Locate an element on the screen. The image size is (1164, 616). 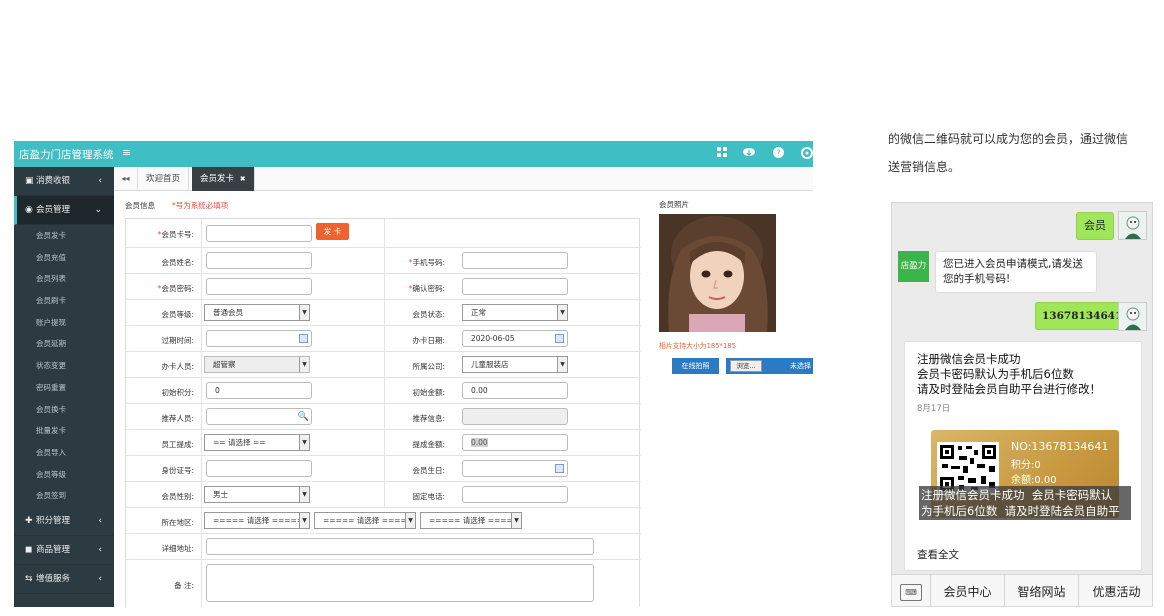
user-avatar is located at coordinates (1132, 225).